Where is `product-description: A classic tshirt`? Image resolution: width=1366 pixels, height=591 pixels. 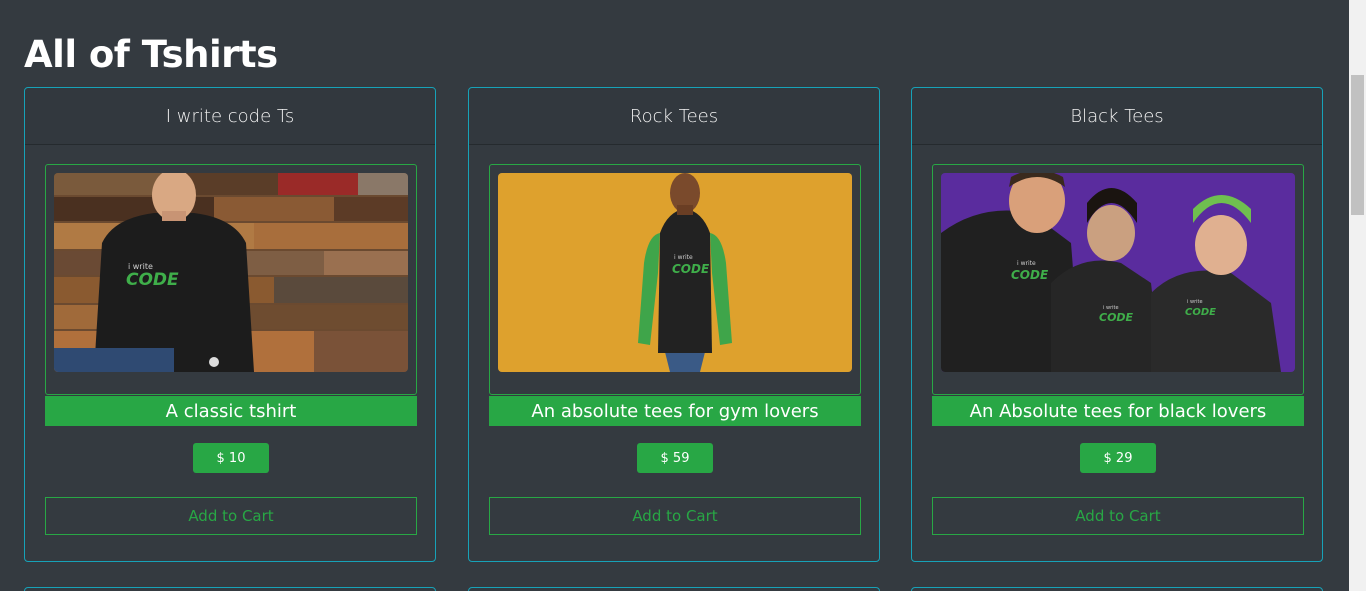
product-description: A classic tshirt is located at coordinates (231, 411).